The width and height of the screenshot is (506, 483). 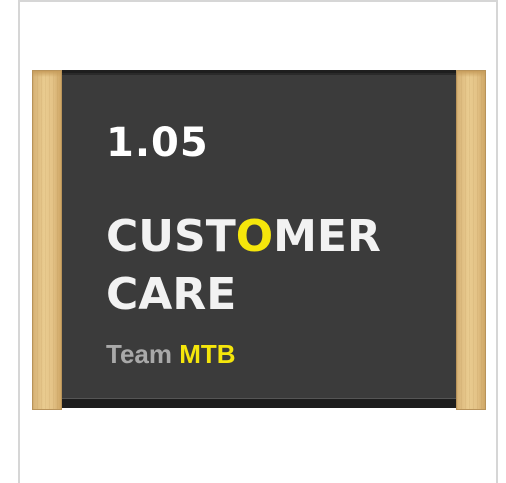 I want to click on title-line-1: CUSTOMER, so click(x=243, y=237).